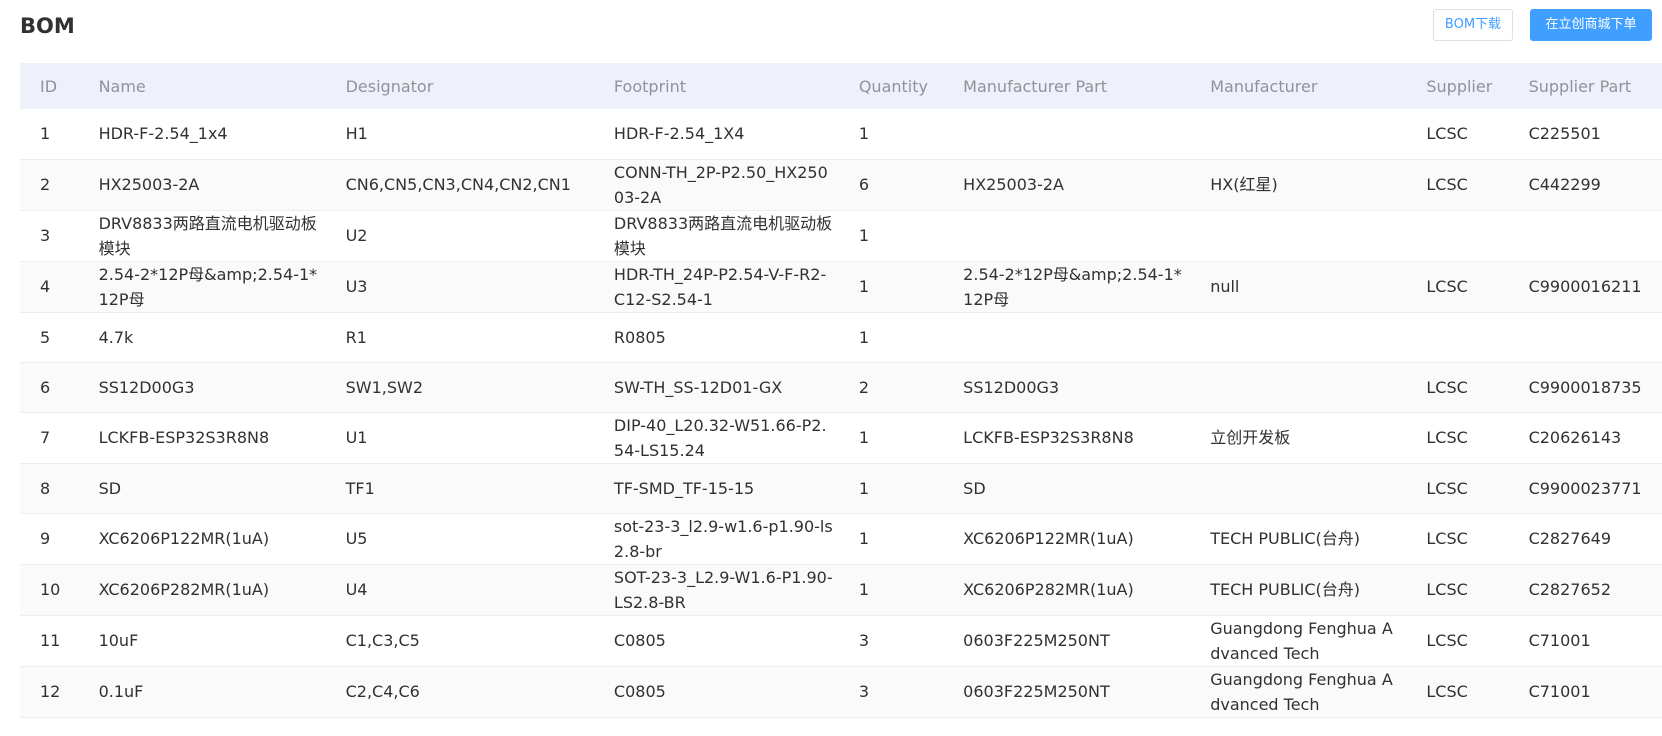 This screenshot has height=736, width=1662. Describe the element at coordinates (116, 337) in the screenshot. I see `cell-name: 4.7k` at that location.